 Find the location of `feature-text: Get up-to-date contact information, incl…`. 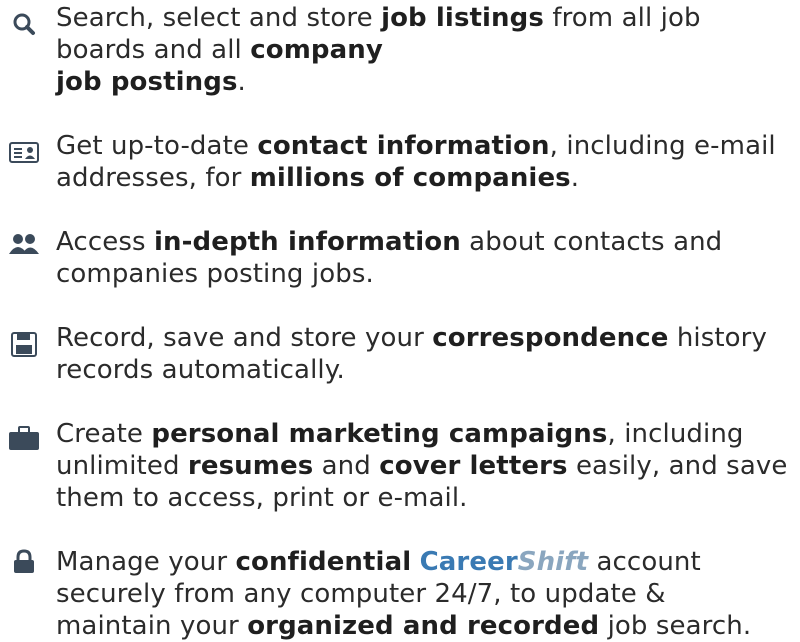

feature-text: Get up-to-date contact information, incl… is located at coordinates (426, 162).